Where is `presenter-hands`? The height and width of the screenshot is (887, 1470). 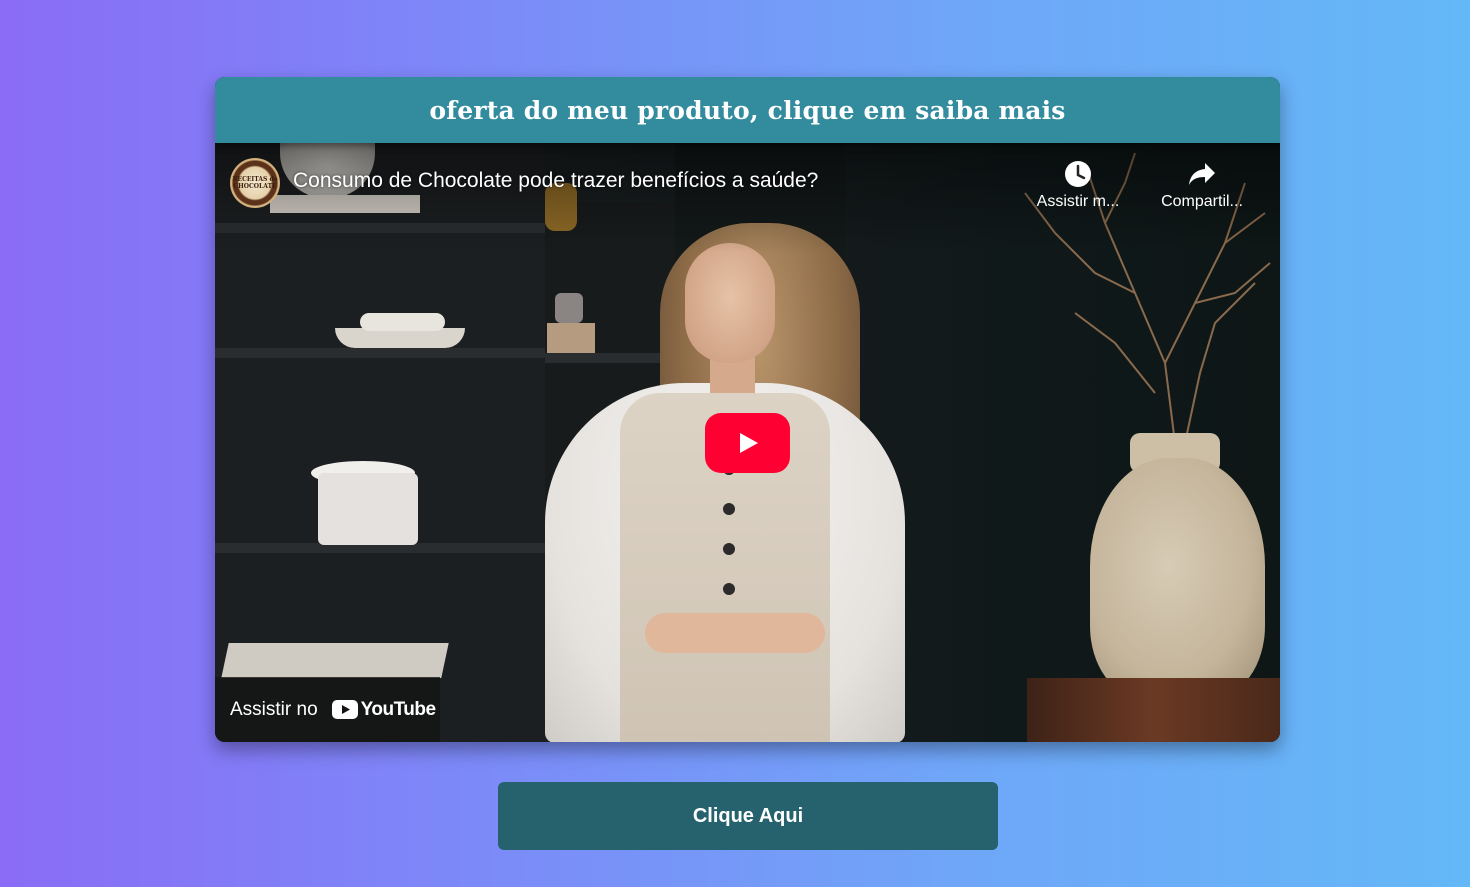
presenter-hands is located at coordinates (735, 633).